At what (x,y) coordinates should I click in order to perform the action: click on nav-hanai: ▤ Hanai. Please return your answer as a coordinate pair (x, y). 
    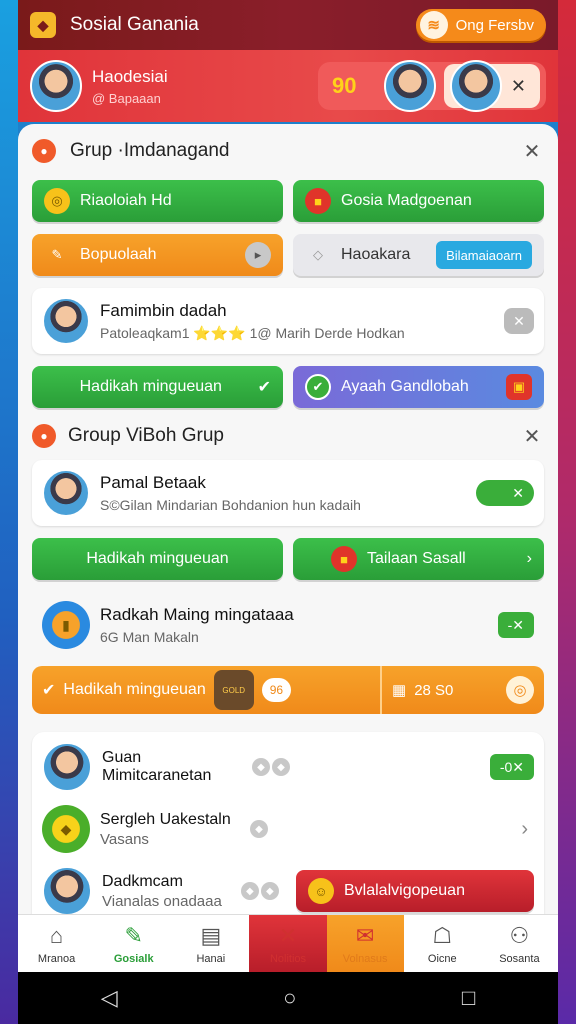
    Looking at the image, I should click on (210, 943).